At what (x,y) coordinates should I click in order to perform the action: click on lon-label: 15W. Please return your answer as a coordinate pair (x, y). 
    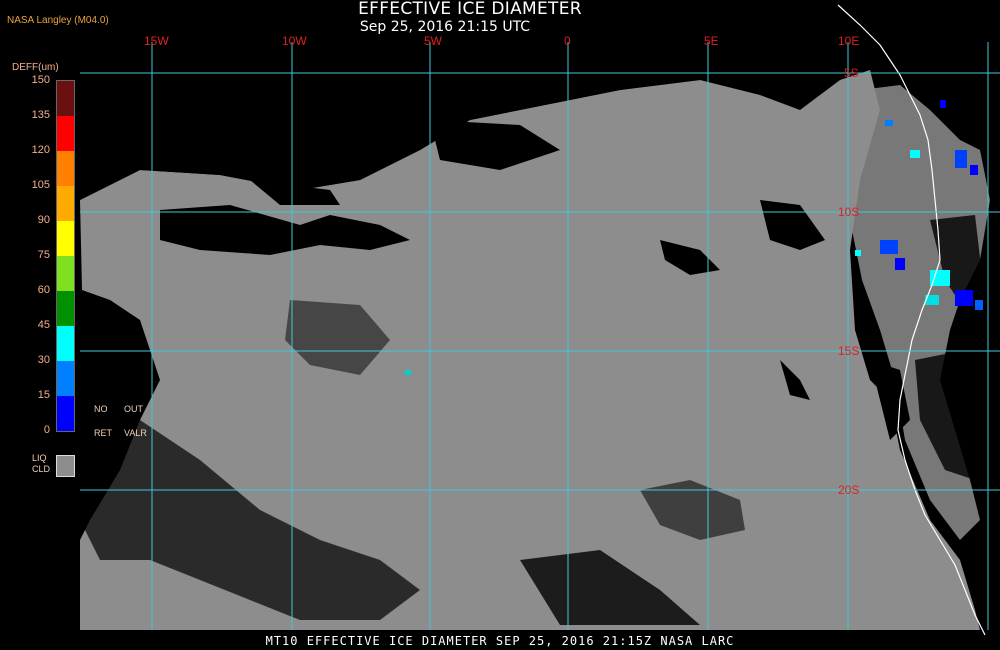
    Looking at the image, I should click on (156, 41).